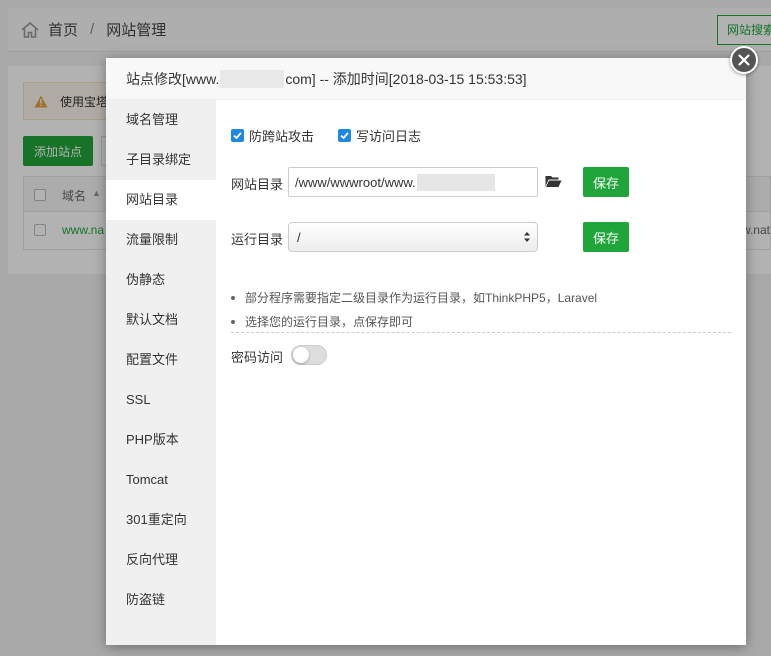 The image size is (771, 656). What do you see at coordinates (257, 239) in the screenshot?
I see `run-dir-label: 运行目录` at bounding box center [257, 239].